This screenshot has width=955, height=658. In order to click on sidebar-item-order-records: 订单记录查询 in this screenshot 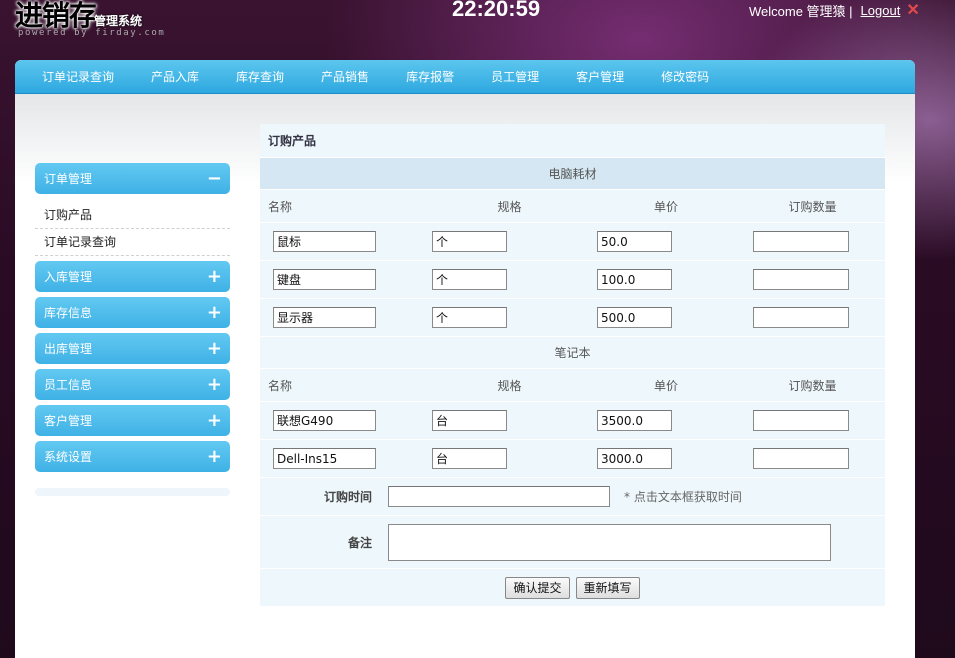, I will do `click(132, 242)`.